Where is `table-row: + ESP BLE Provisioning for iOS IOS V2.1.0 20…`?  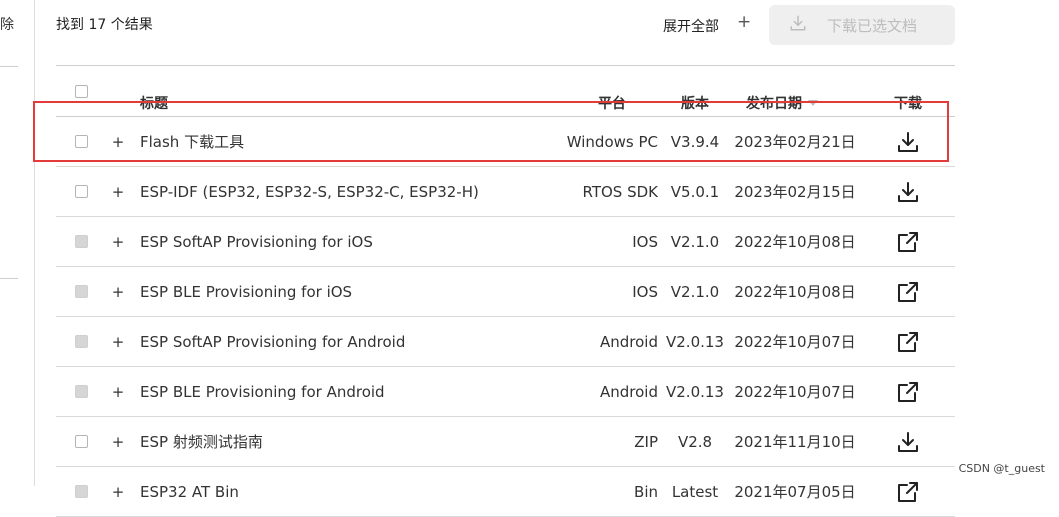 table-row: + ESP BLE Provisioning for iOS IOS V2.1.0 20… is located at coordinates (505, 292).